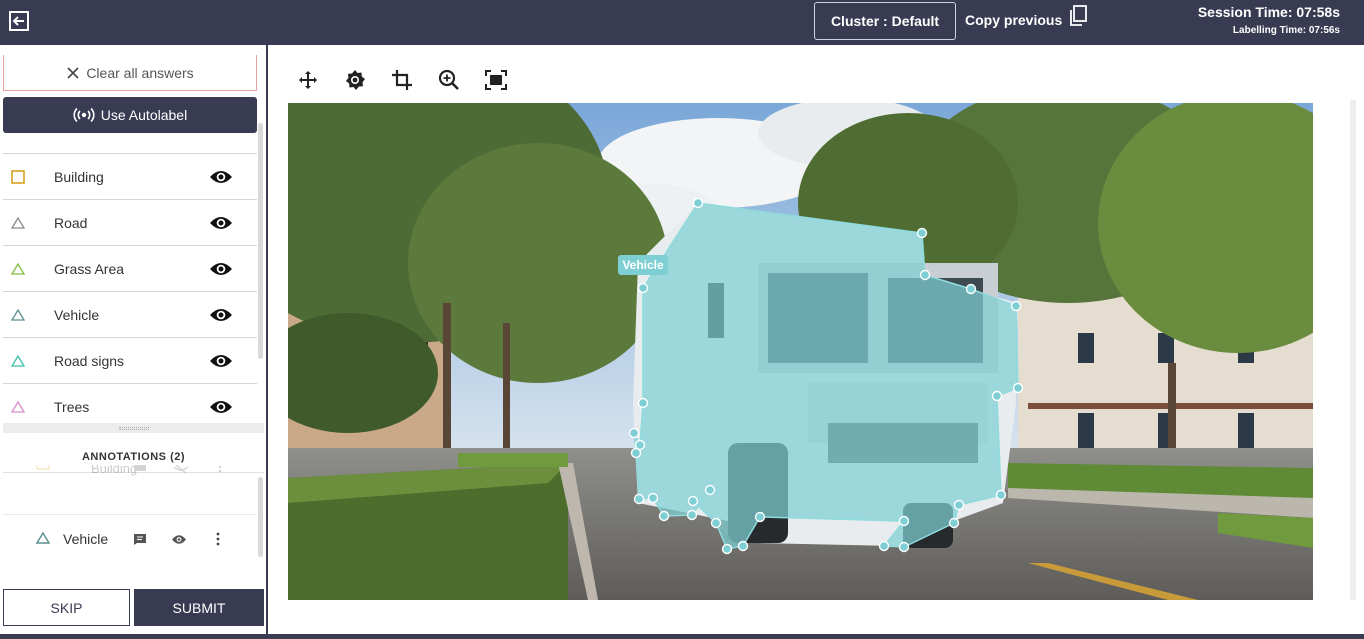  What do you see at coordinates (140, 539) in the screenshot?
I see `comment-icon` at bounding box center [140, 539].